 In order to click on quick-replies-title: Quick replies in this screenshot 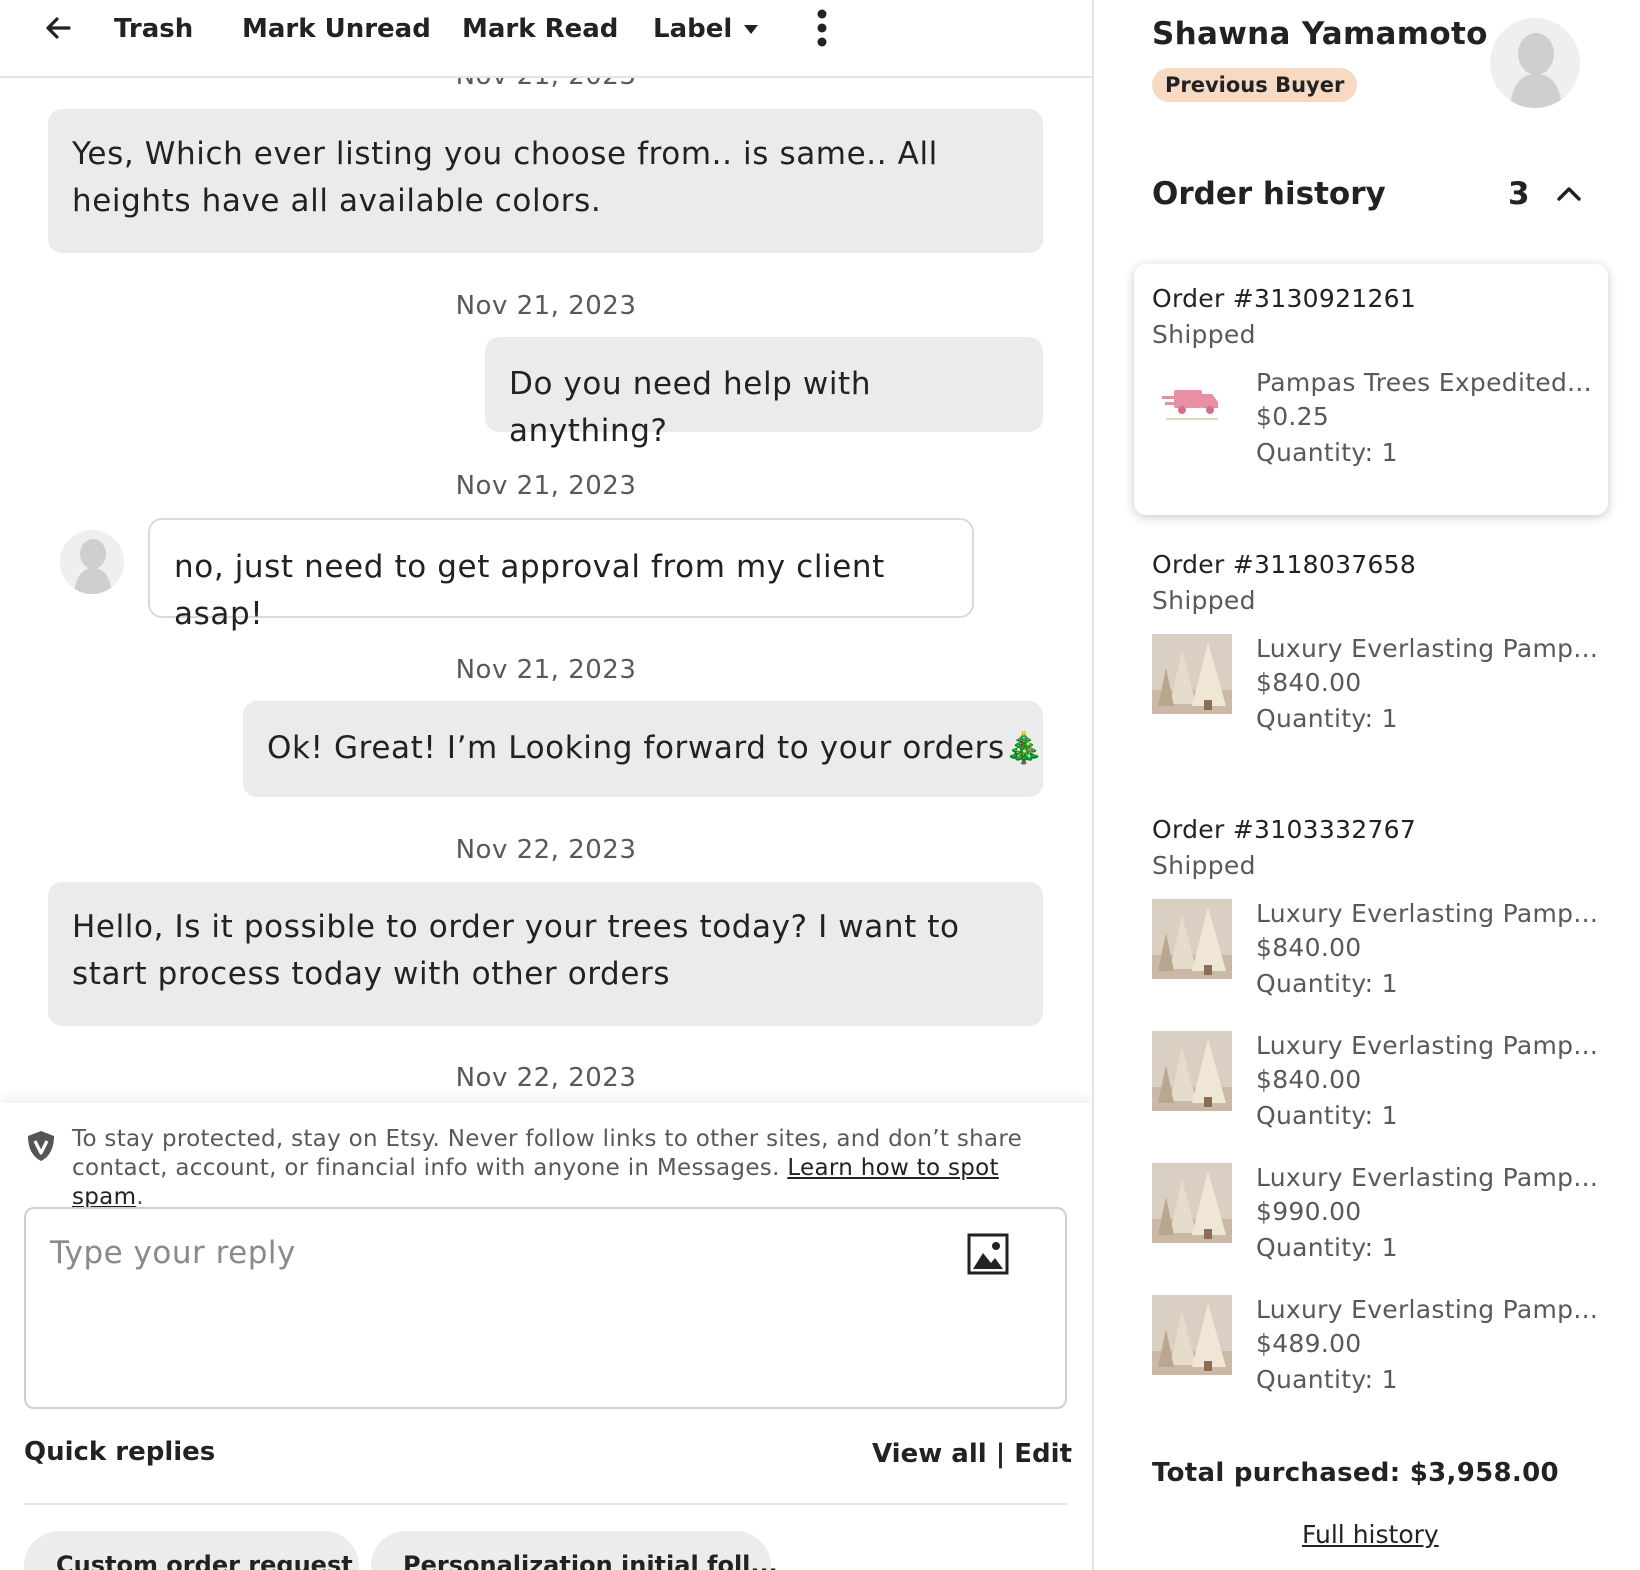, I will do `click(120, 1452)`.